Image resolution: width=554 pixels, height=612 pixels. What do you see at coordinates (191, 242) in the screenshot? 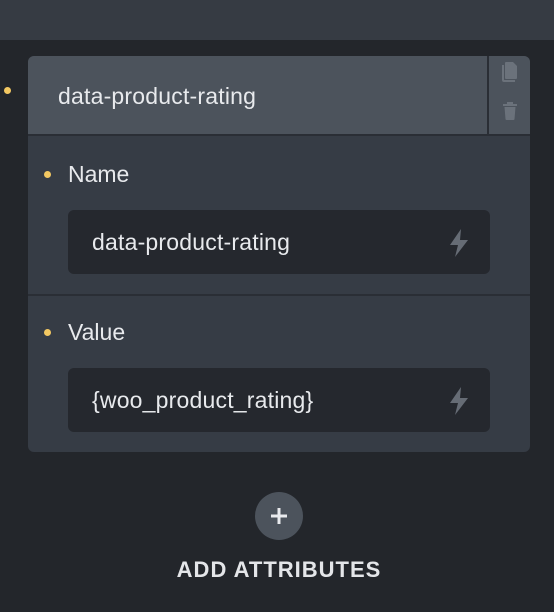
I see `name-field-value: data-product-rating` at bounding box center [191, 242].